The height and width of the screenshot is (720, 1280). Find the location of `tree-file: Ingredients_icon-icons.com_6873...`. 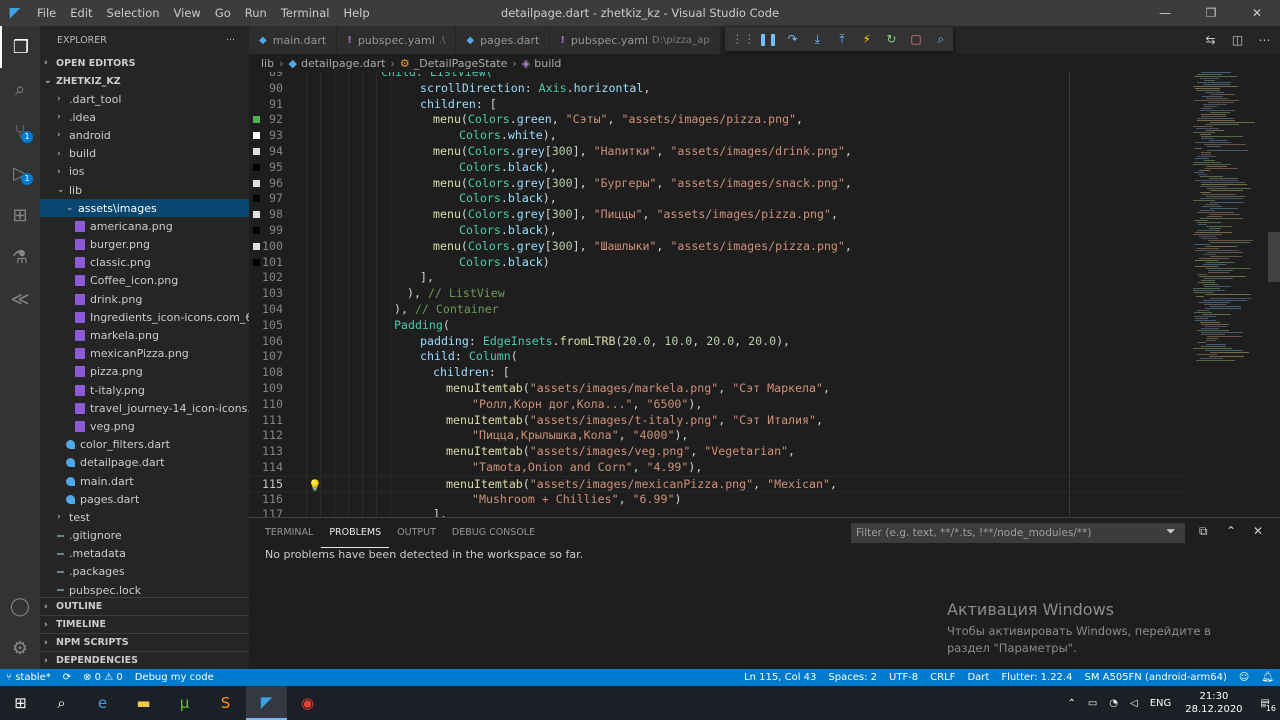

tree-file: Ingredients_icon-icons.com_6873... is located at coordinates (144, 317).